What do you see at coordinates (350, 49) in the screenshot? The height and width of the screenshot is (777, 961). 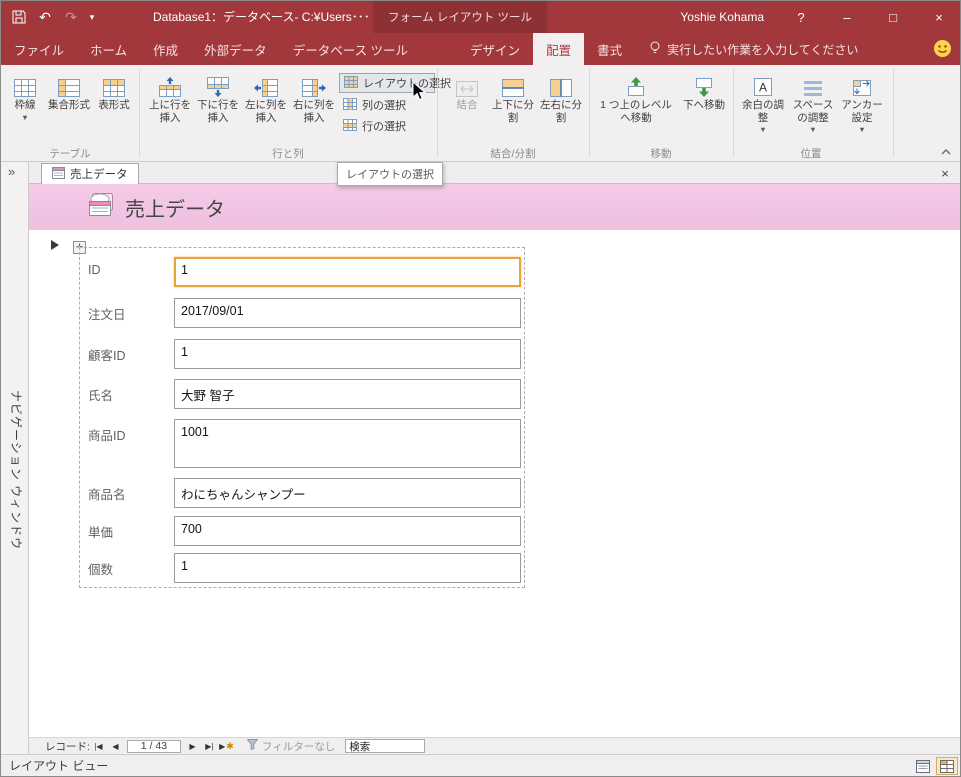 I see `tab-database-tools: データベース ツール` at bounding box center [350, 49].